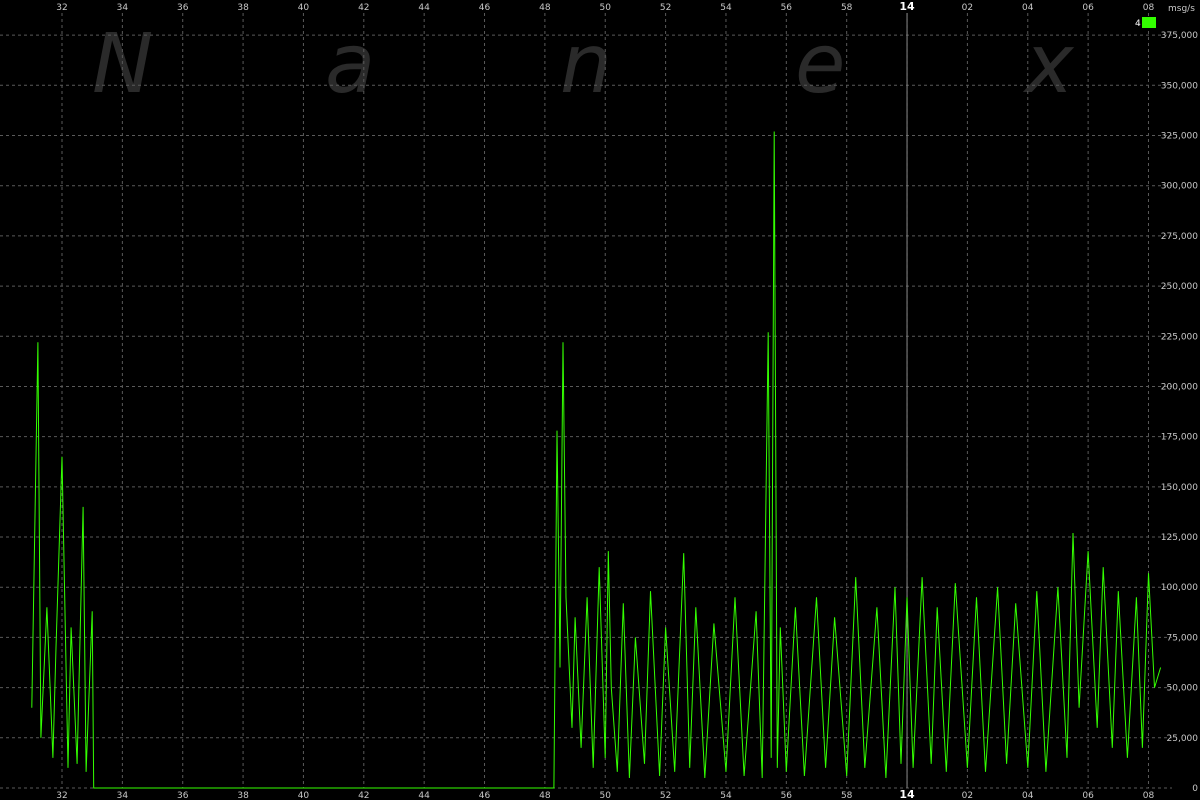  I want to click on y-tick-label: 125,000, so click(1179, 538).